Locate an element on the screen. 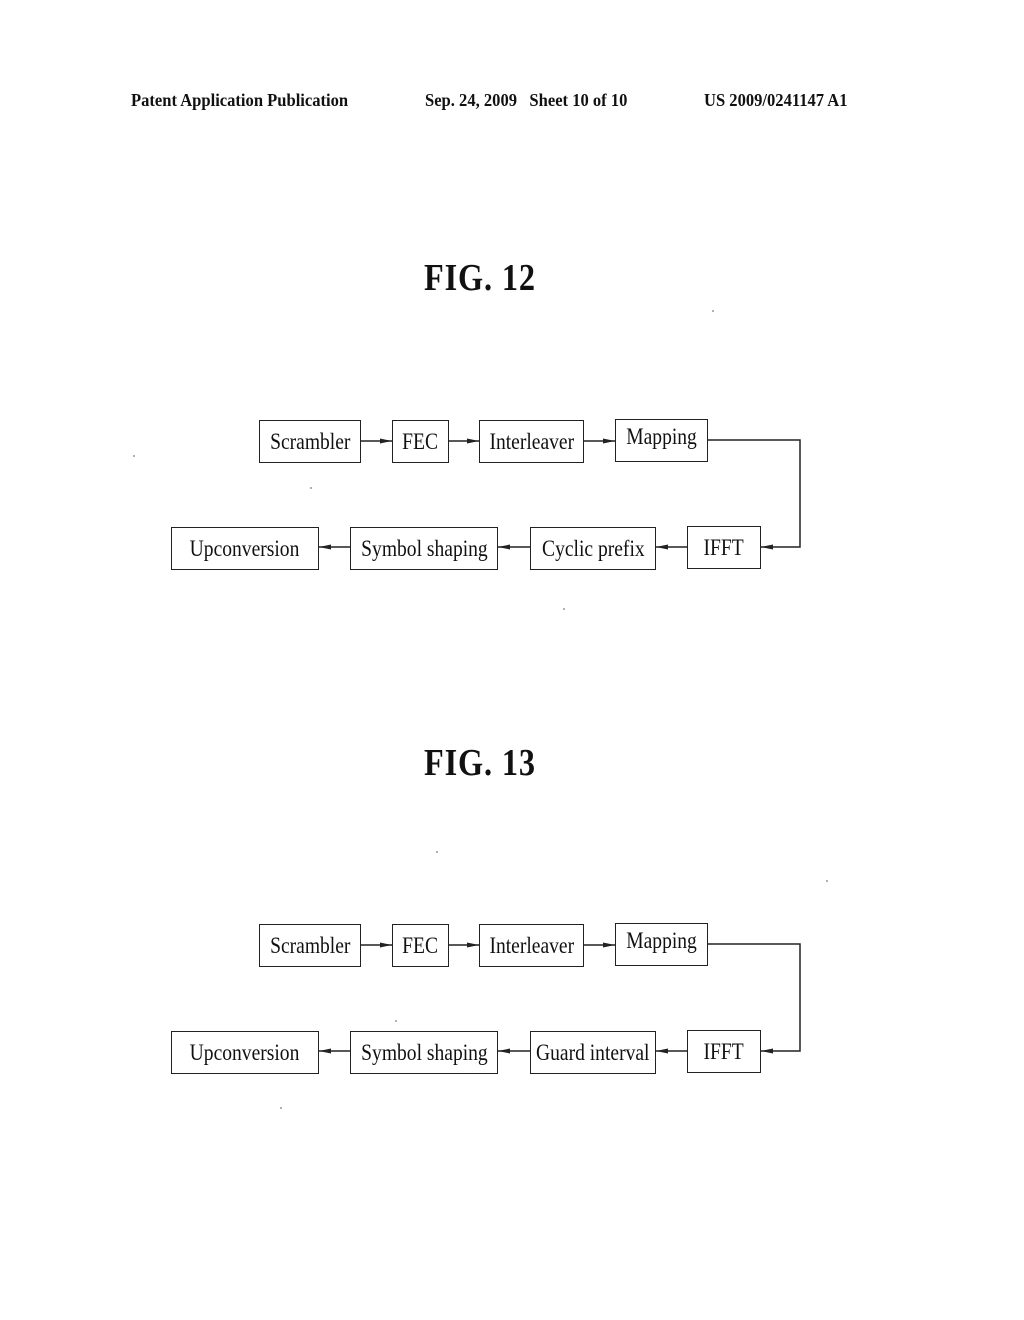  block-label: IFFT is located at coordinates (724, 1051).